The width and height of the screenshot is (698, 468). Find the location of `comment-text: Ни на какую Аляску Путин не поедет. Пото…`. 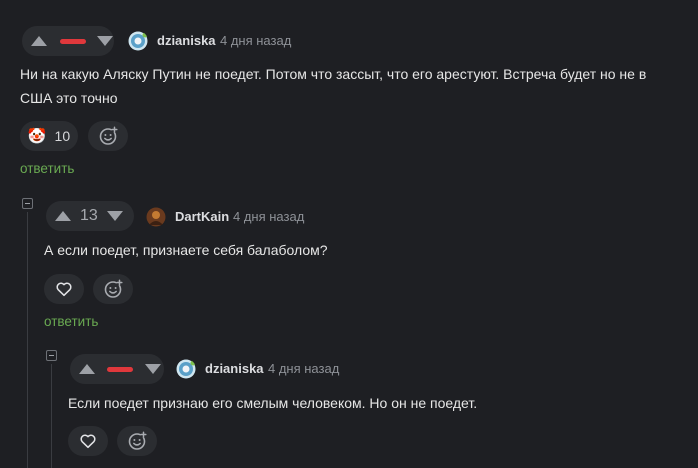

comment-text: Ни на какую Аляску Путин не поедет. Пото… is located at coordinates (333, 86).